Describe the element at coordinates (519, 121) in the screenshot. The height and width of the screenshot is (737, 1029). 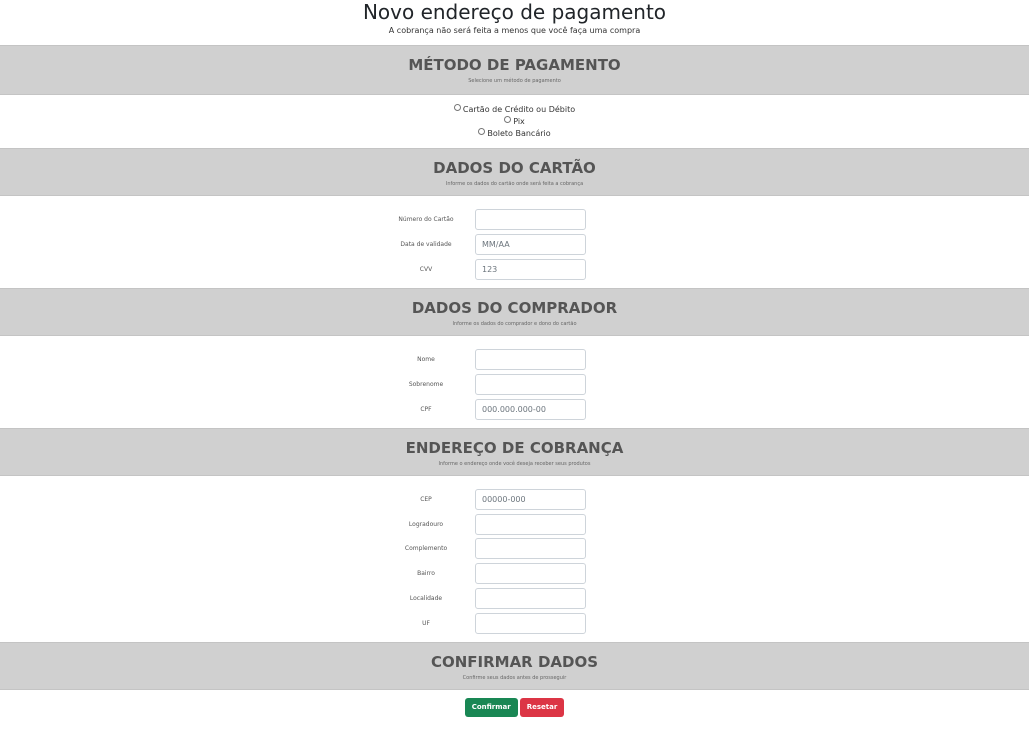
I see `radio-option-label: Pix` at that location.